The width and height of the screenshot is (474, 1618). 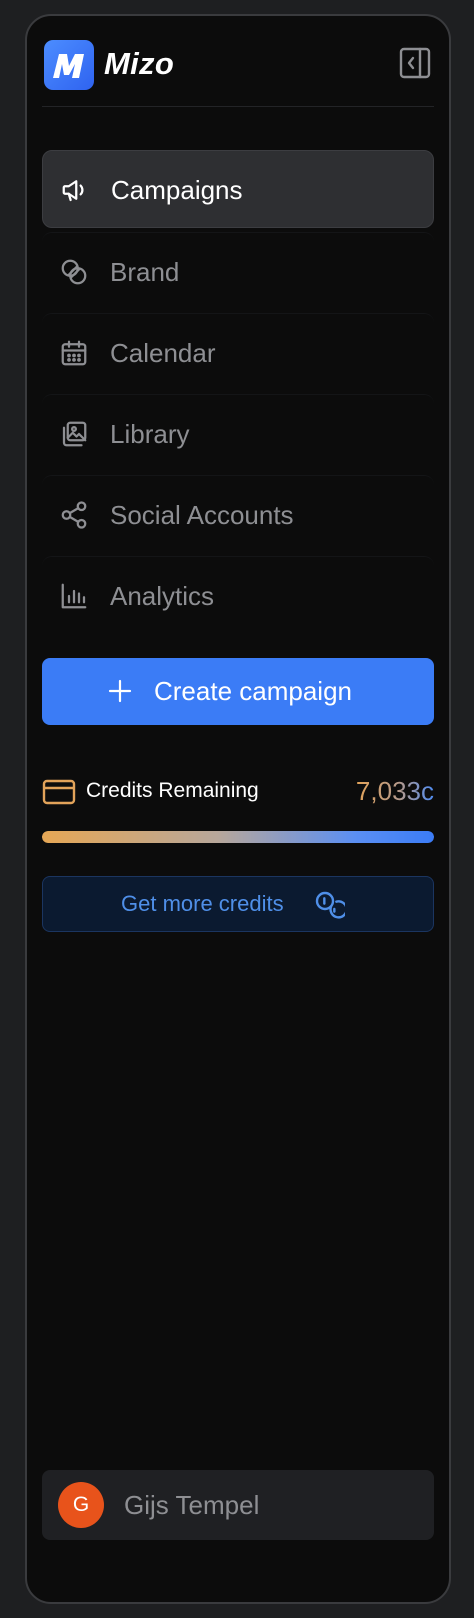 What do you see at coordinates (253, 691) in the screenshot?
I see `create-campaign-label: Create campaign` at bounding box center [253, 691].